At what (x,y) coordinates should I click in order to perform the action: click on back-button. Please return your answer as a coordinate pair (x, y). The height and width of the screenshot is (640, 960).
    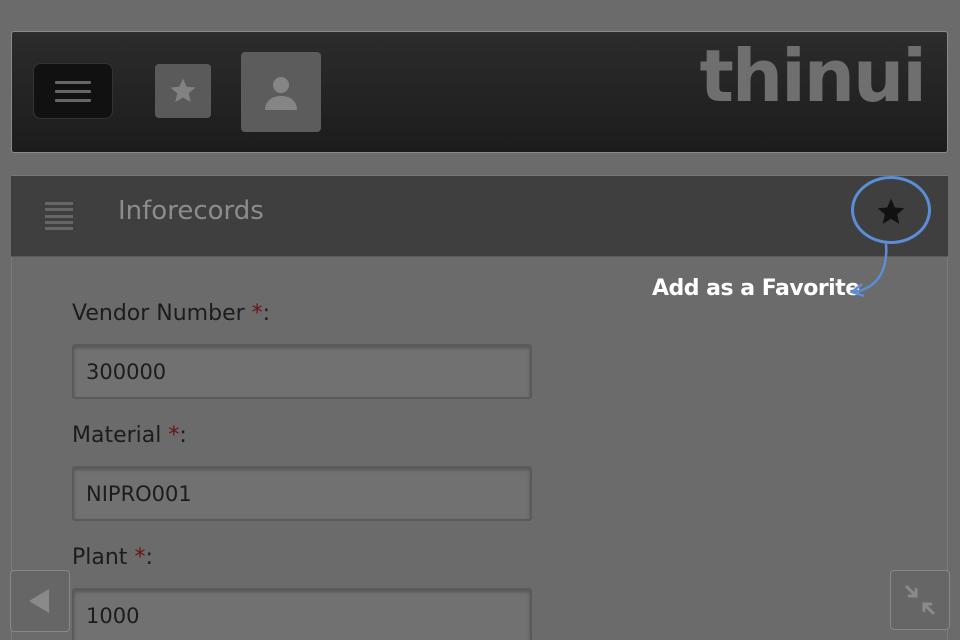
    Looking at the image, I should click on (40, 601).